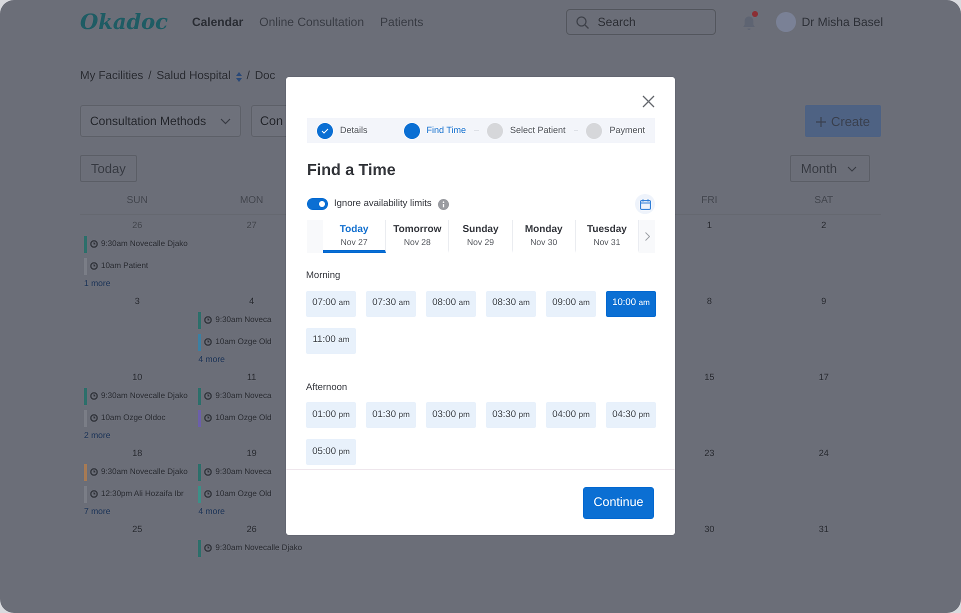  Describe the element at coordinates (271, 121) in the screenshot. I see `filter-label: Con` at that location.